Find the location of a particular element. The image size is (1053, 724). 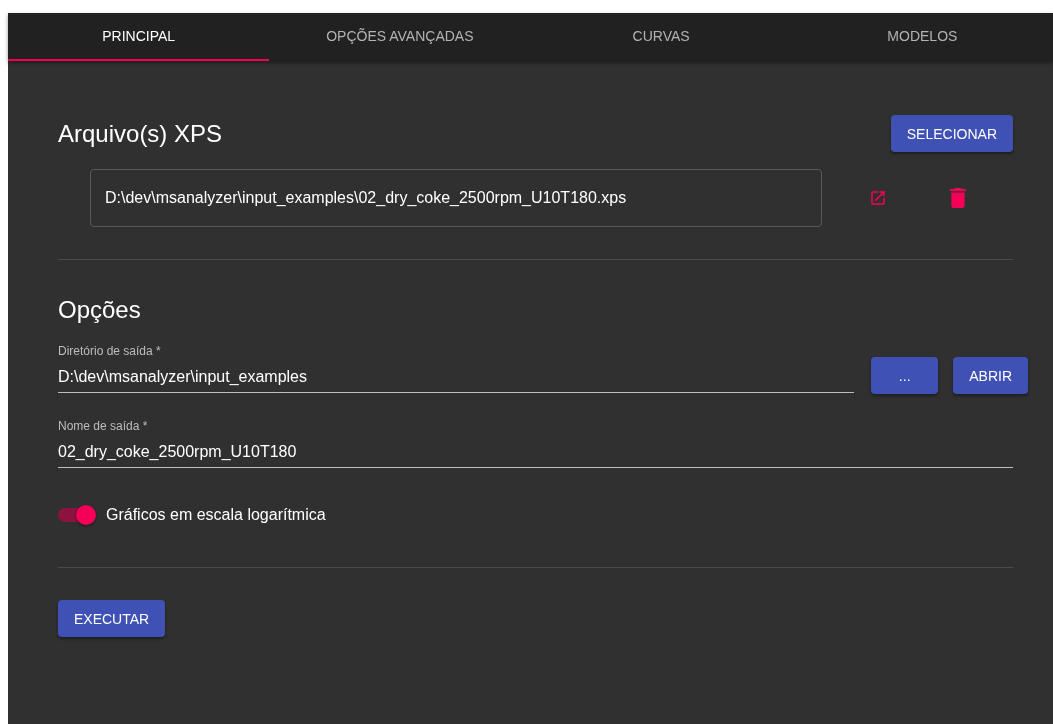

toggle-label: Gráficos em escala logarítmica is located at coordinates (216, 515).